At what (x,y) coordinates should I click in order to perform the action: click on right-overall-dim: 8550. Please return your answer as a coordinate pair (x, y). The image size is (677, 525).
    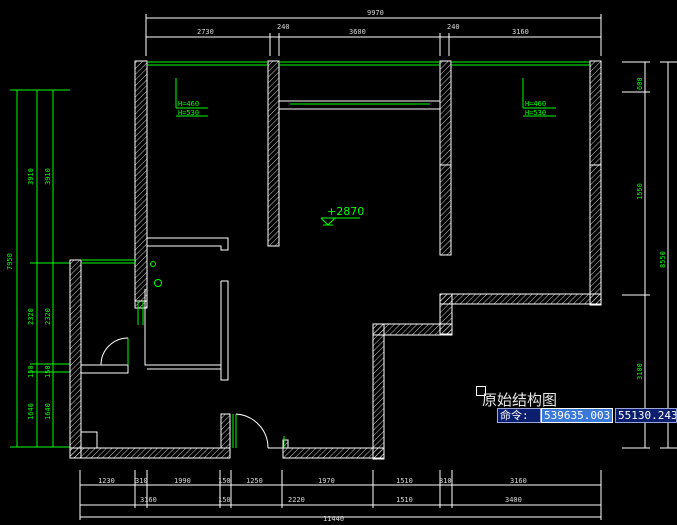
    Looking at the image, I should click on (663, 259).